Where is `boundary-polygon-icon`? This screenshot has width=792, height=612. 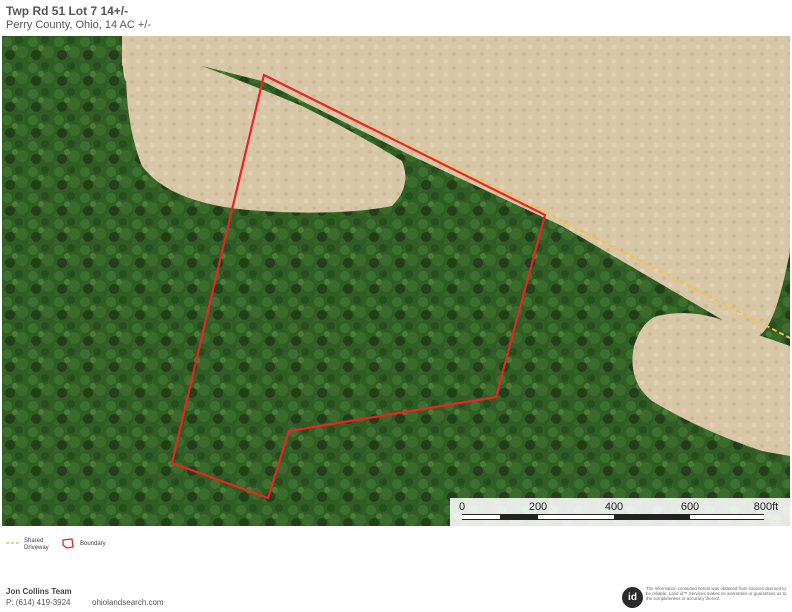 boundary-polygon-icon is located at coordinates (68, 543).